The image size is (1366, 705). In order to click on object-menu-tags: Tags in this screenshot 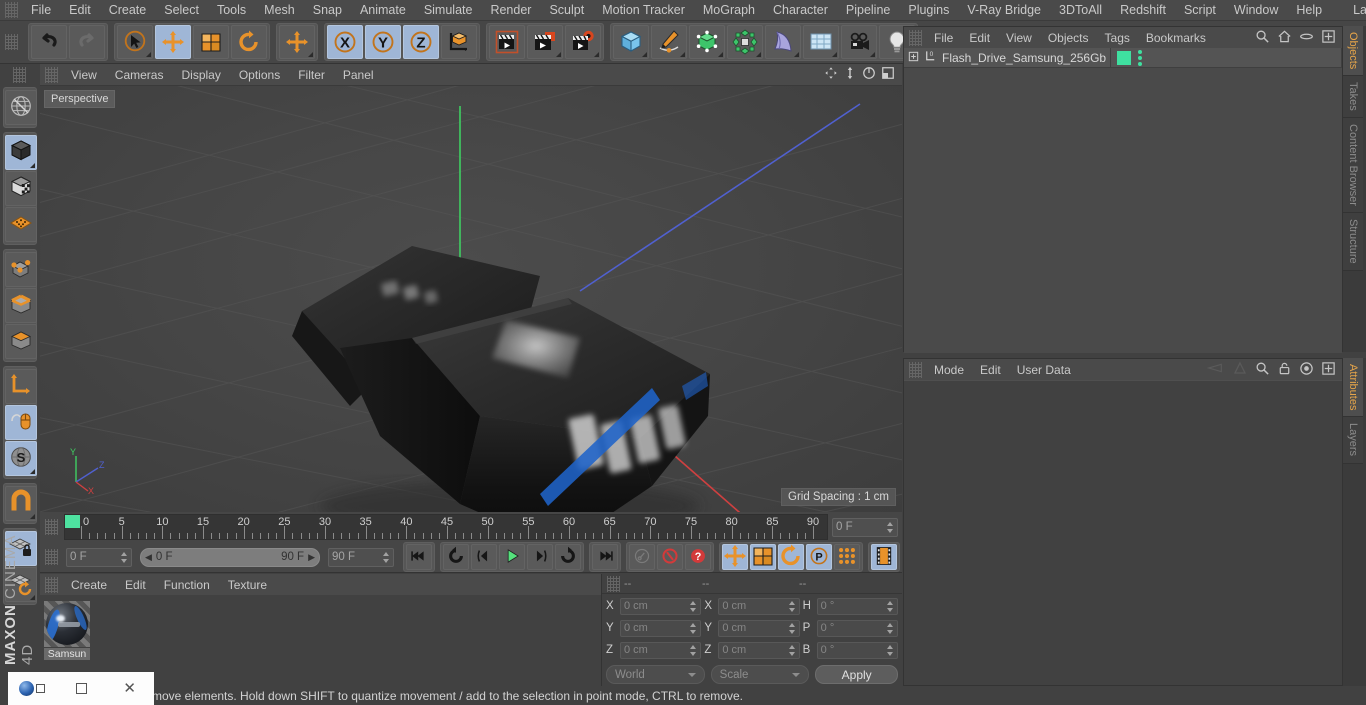, I will do `click(1117, 38)`.